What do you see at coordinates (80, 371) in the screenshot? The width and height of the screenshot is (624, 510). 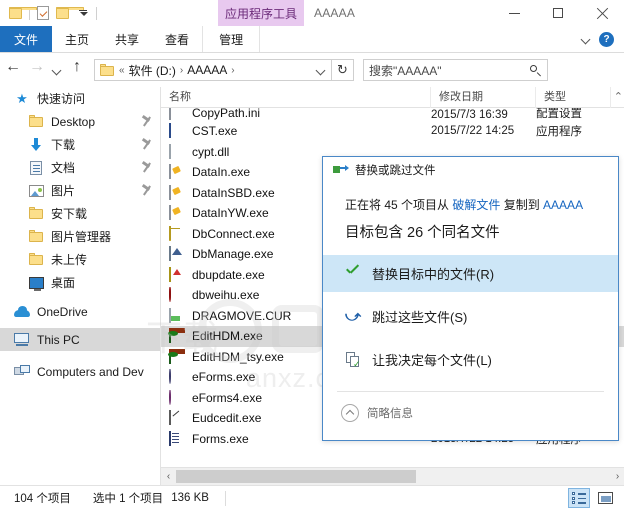 I see `sidebar-item-computers-and-devices: Computers and Dev` at bounding box center [80, 371].